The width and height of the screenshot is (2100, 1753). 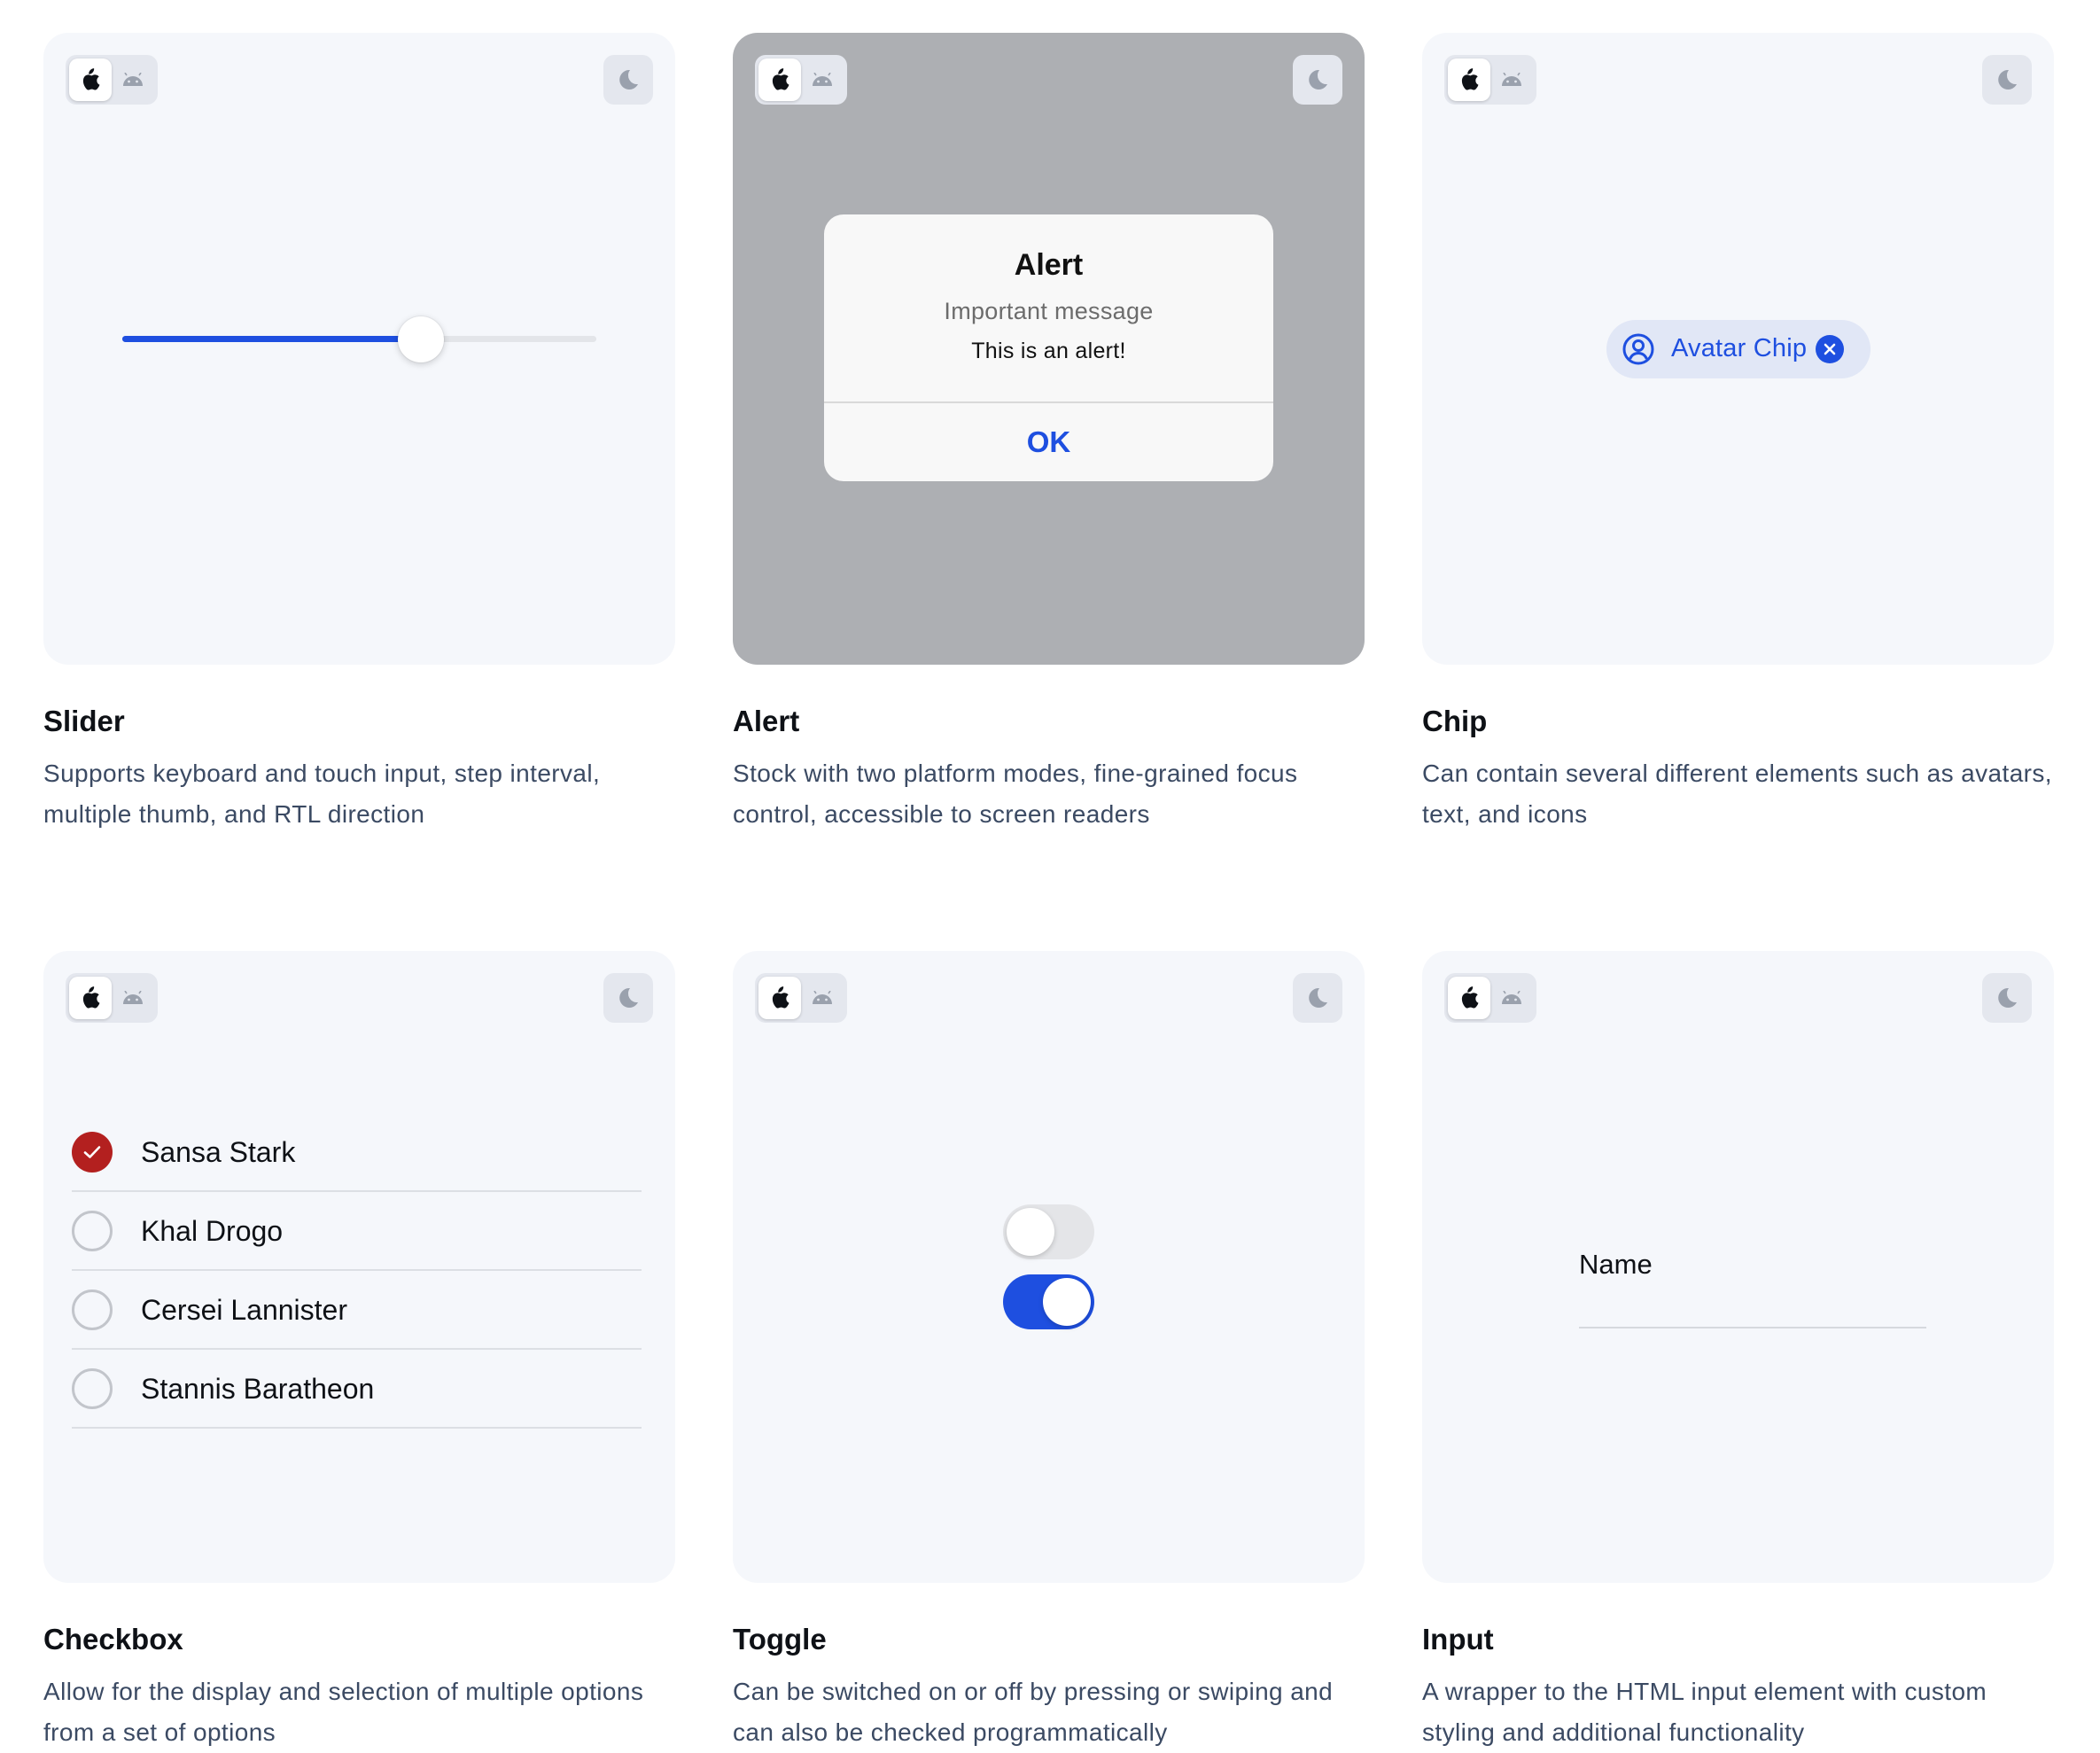 I want to click on close-icon, so click(x=1830, y=349).